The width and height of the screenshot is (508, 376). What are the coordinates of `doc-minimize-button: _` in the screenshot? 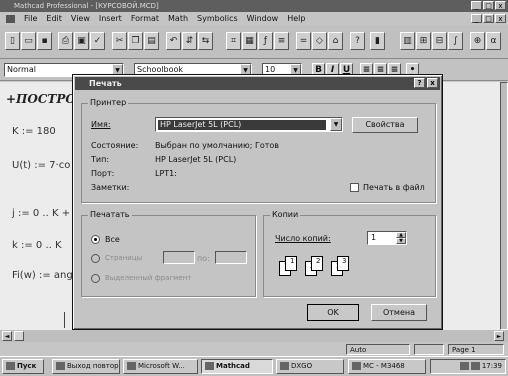 It's located at (476, 18).